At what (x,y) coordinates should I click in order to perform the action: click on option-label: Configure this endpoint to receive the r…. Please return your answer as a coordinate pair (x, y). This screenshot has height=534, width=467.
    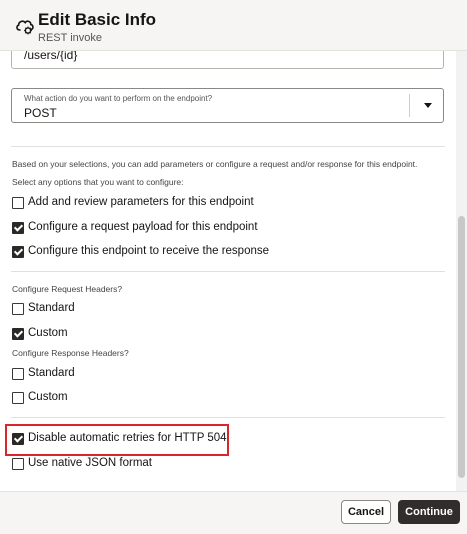
    Looking at the image, I should click on (149, 251).